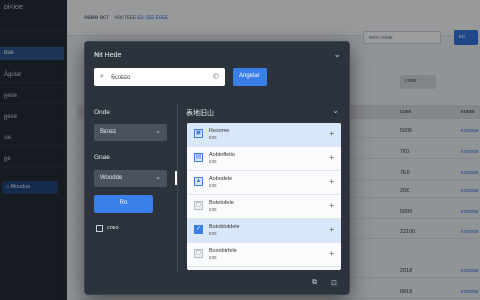  Describe the element at coordinates (250, 77) in the screenshot. I see `apply-button: Angelar` at that location.